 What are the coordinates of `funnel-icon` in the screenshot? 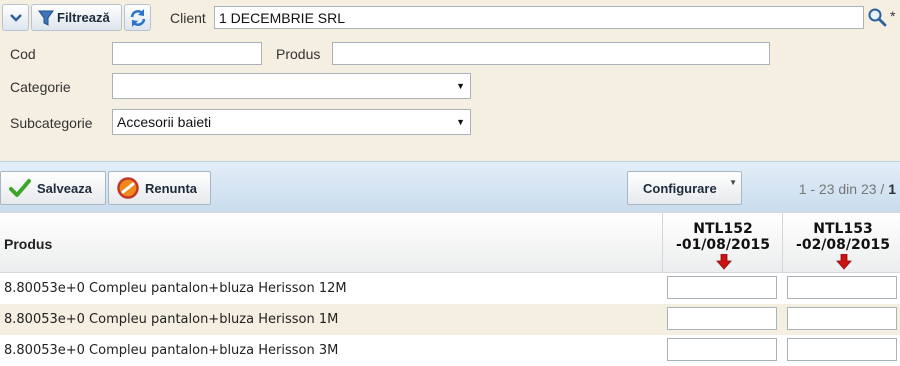 It's located at (46, 18).